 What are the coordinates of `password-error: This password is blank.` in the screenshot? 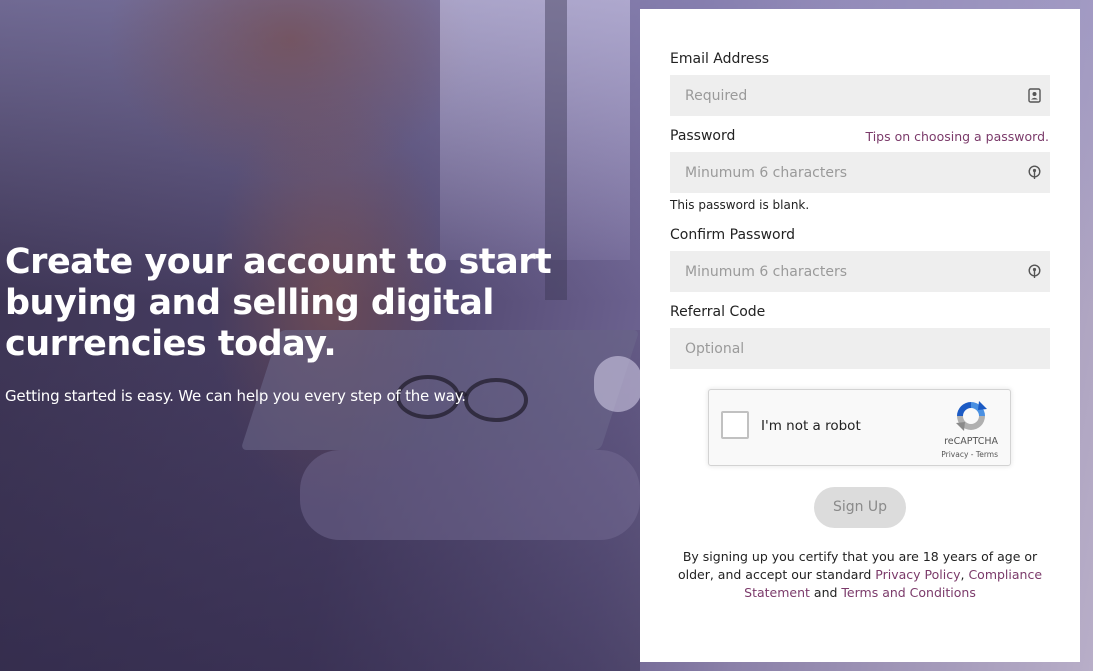 It's located at (740, 205).